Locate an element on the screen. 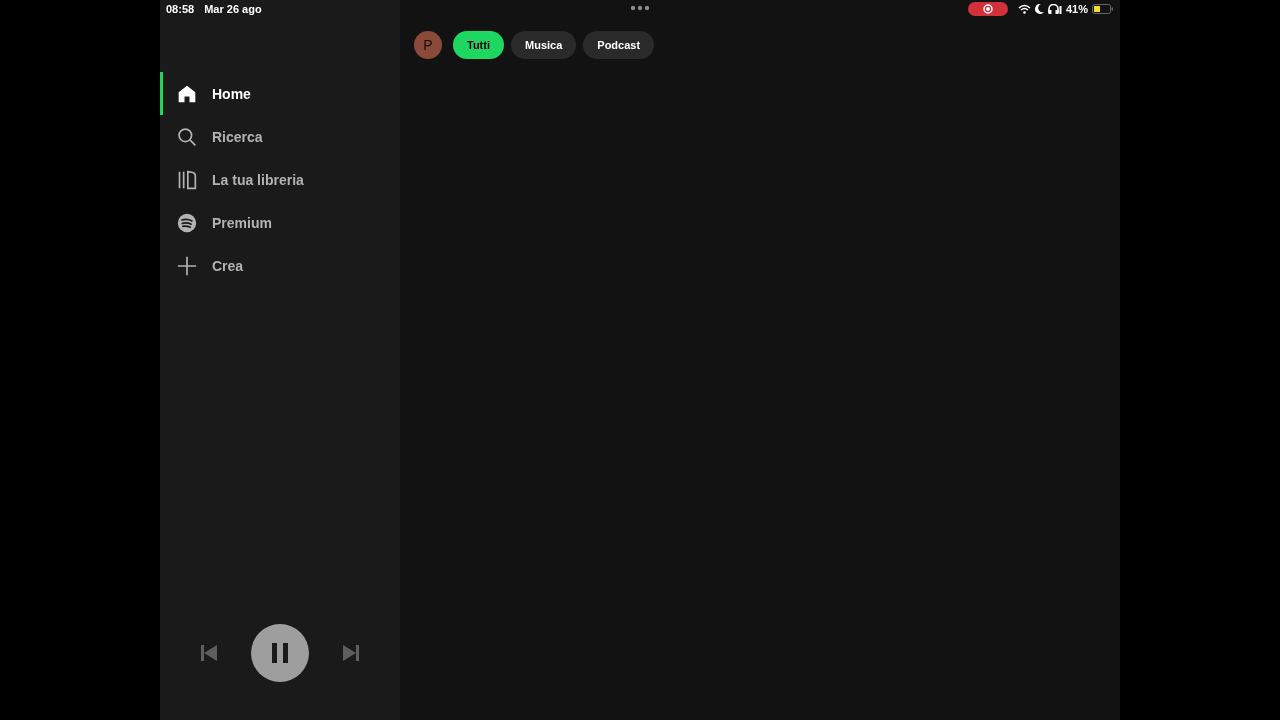  sidebar-item-label: La tua libreria is located at coordinates (258, 179).